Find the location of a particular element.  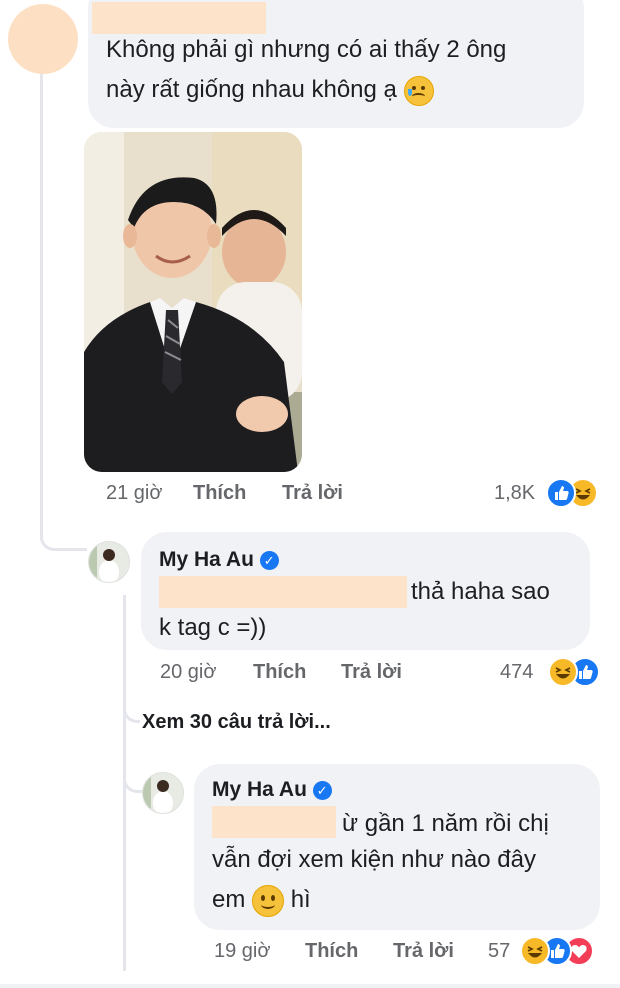

reply1-text-line2: k tag c =)) is located at coordinates (213, 627).